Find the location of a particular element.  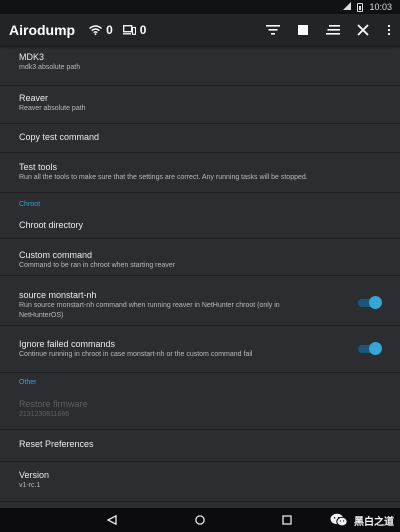

wifi-count: 0 is located at coordinates (101, 30).